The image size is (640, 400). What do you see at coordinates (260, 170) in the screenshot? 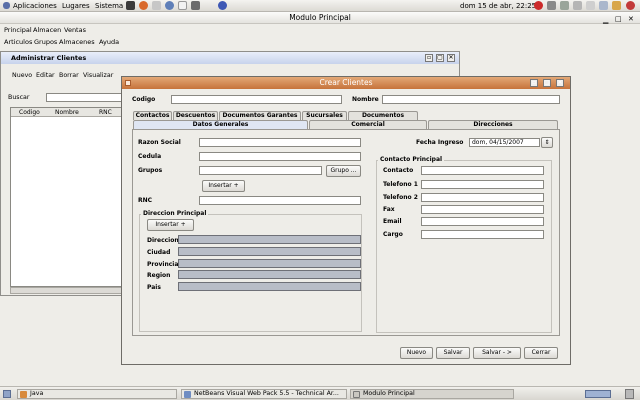
I see `grupos-input` at bounding box center [260, 170].